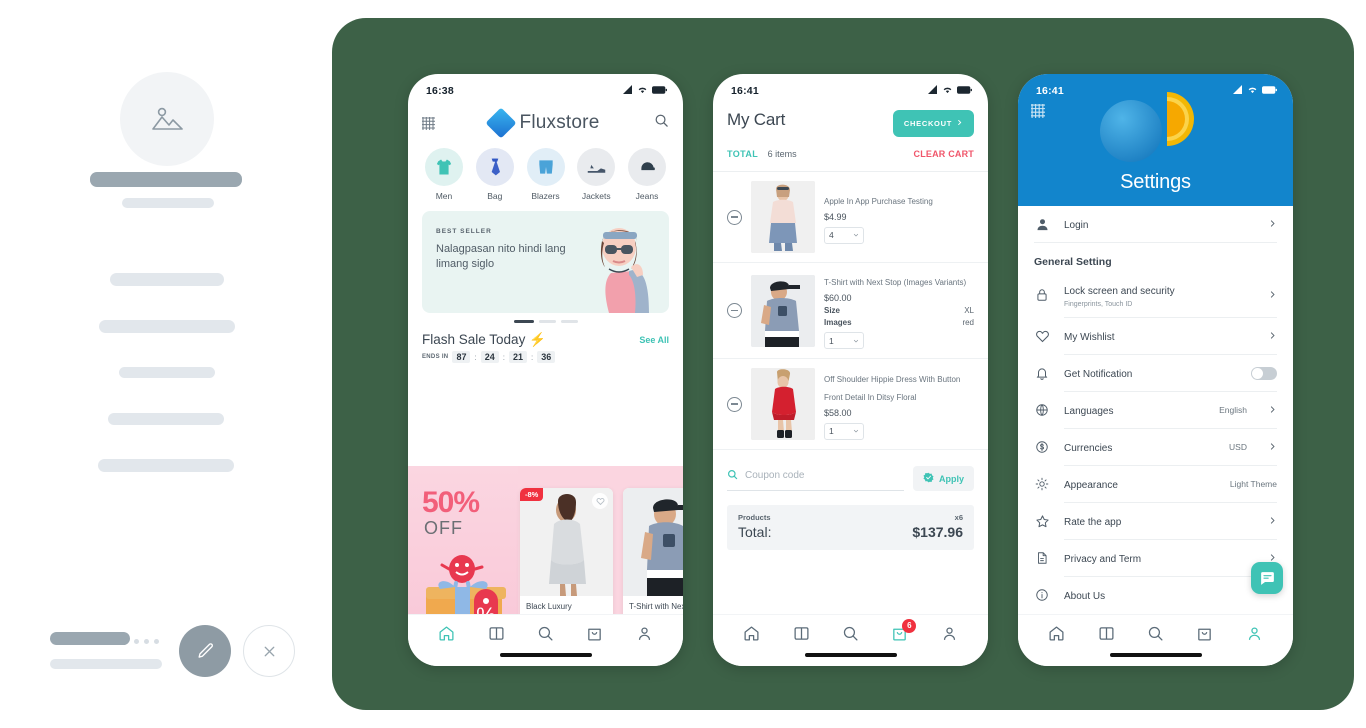 The image size is (1366, 728). What do you see at coordinates (461, 357) in the screenshot?
I see `countdown-days: 87` at bounding box center [461, 357].